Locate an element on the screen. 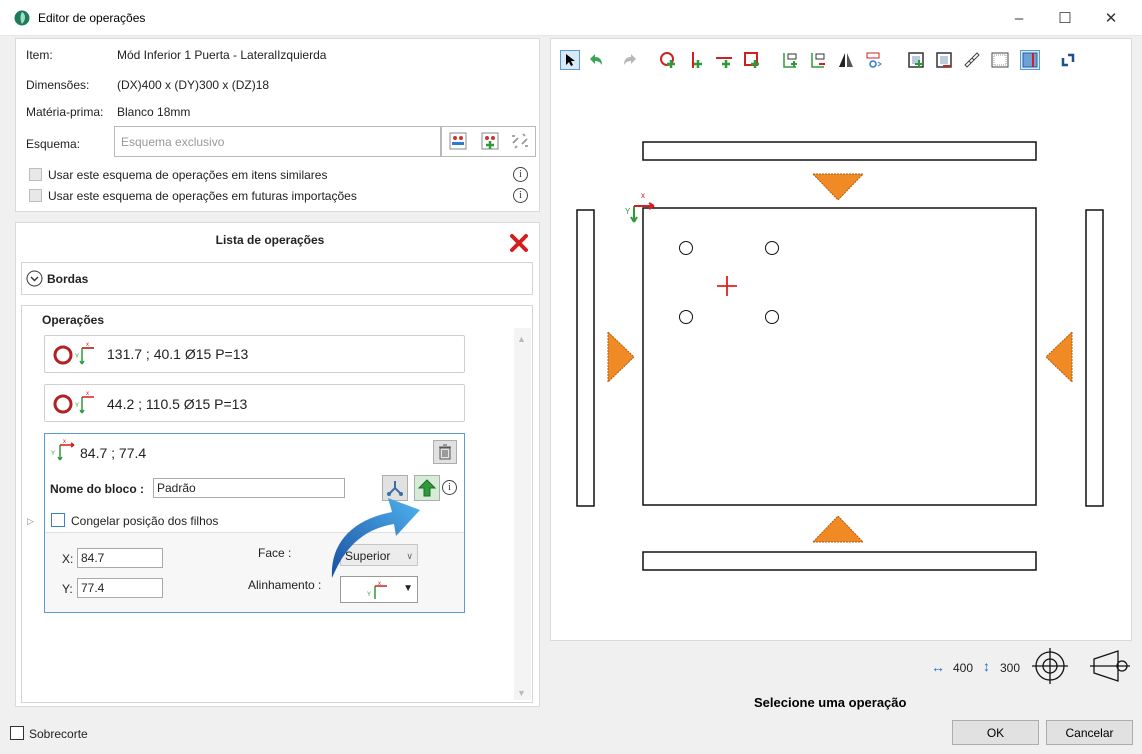  mirror-button is located at coordinates (846, 60).